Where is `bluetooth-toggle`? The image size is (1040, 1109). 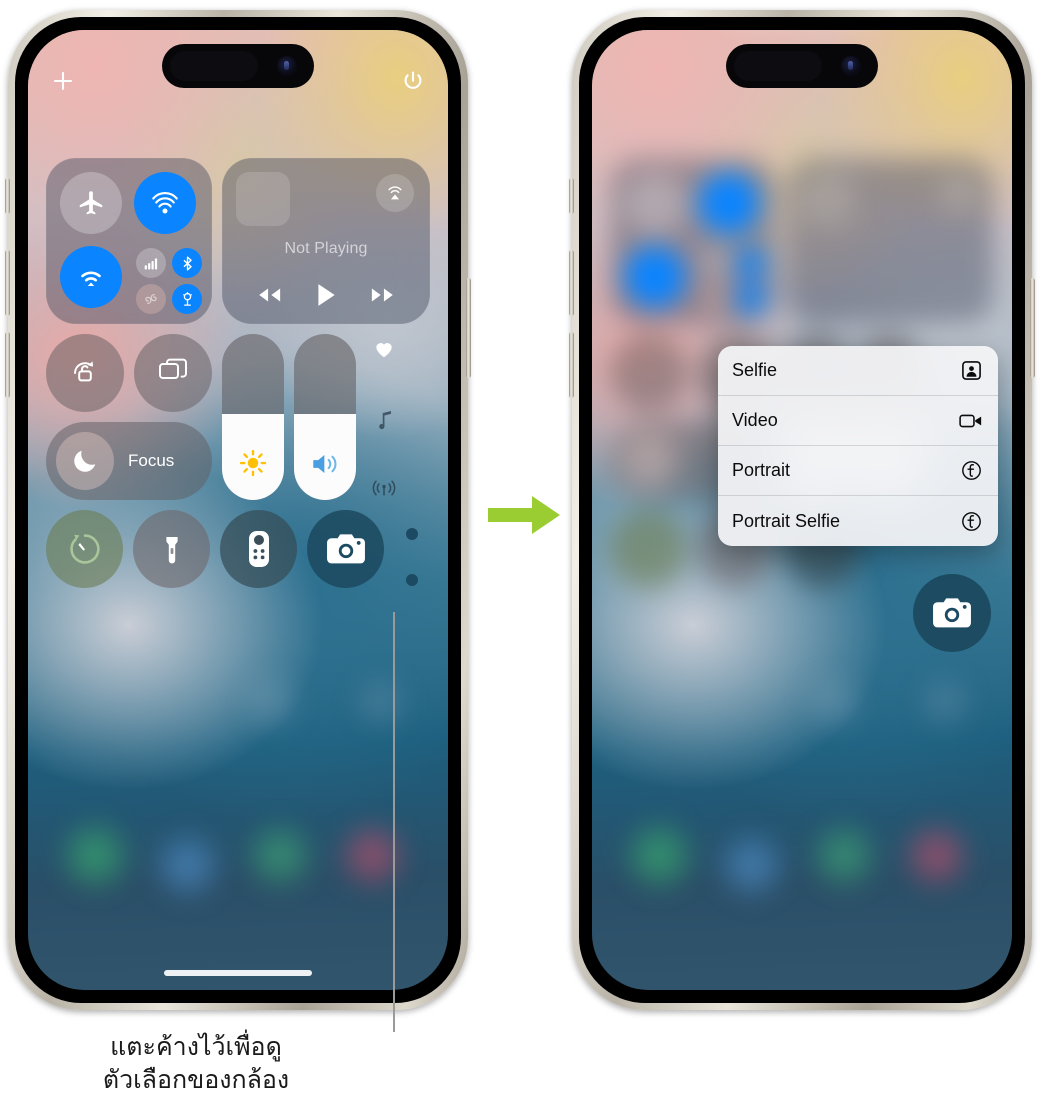 bluetooth-toggle is located at coordinates (187, 263).